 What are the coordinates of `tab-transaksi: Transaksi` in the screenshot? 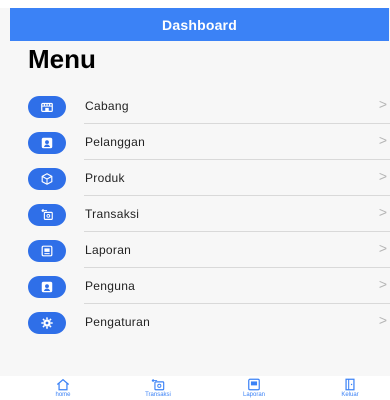 It's located at (158, 388).